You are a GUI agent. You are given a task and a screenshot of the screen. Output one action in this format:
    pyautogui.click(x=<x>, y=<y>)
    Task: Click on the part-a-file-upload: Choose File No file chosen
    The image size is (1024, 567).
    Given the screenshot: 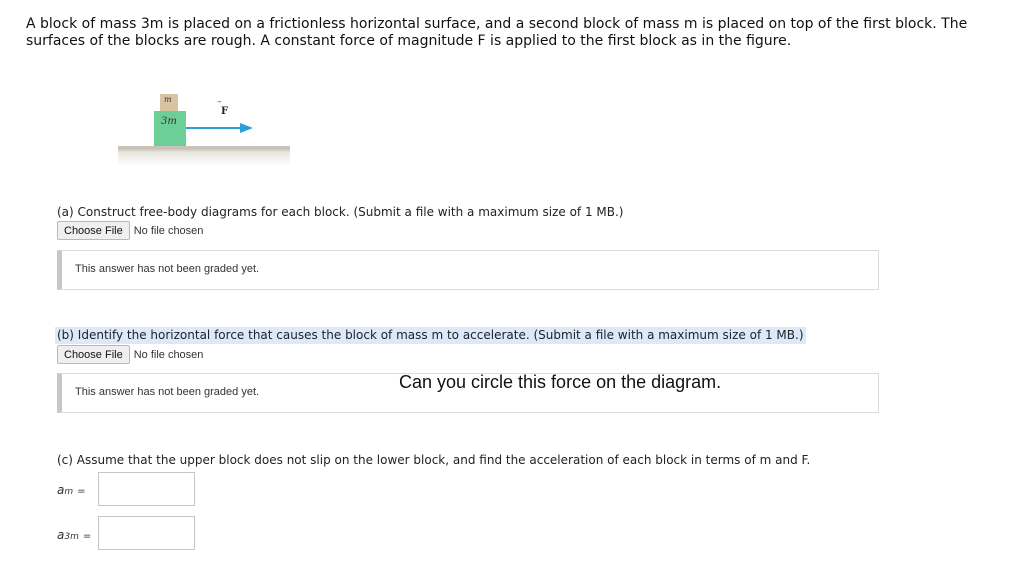 What is the action you would take?
    pyautogui.click(x=130, y=230)
    